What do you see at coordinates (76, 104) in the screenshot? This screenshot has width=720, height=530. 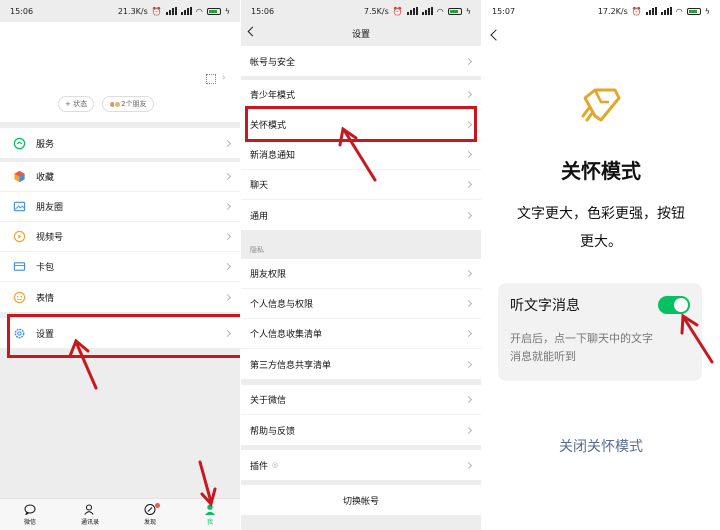 I see `add-status-button: + 状态` at bounding box center [76, 104].